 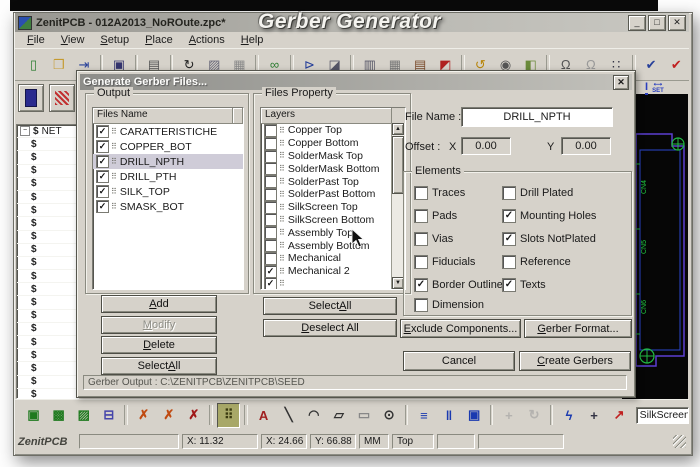 What do you see at coordinates (356, 82) in the screenshot?
I see `dialog-title-bar: Generate Gerber Files... ✕` at bounding box center [356, 82].